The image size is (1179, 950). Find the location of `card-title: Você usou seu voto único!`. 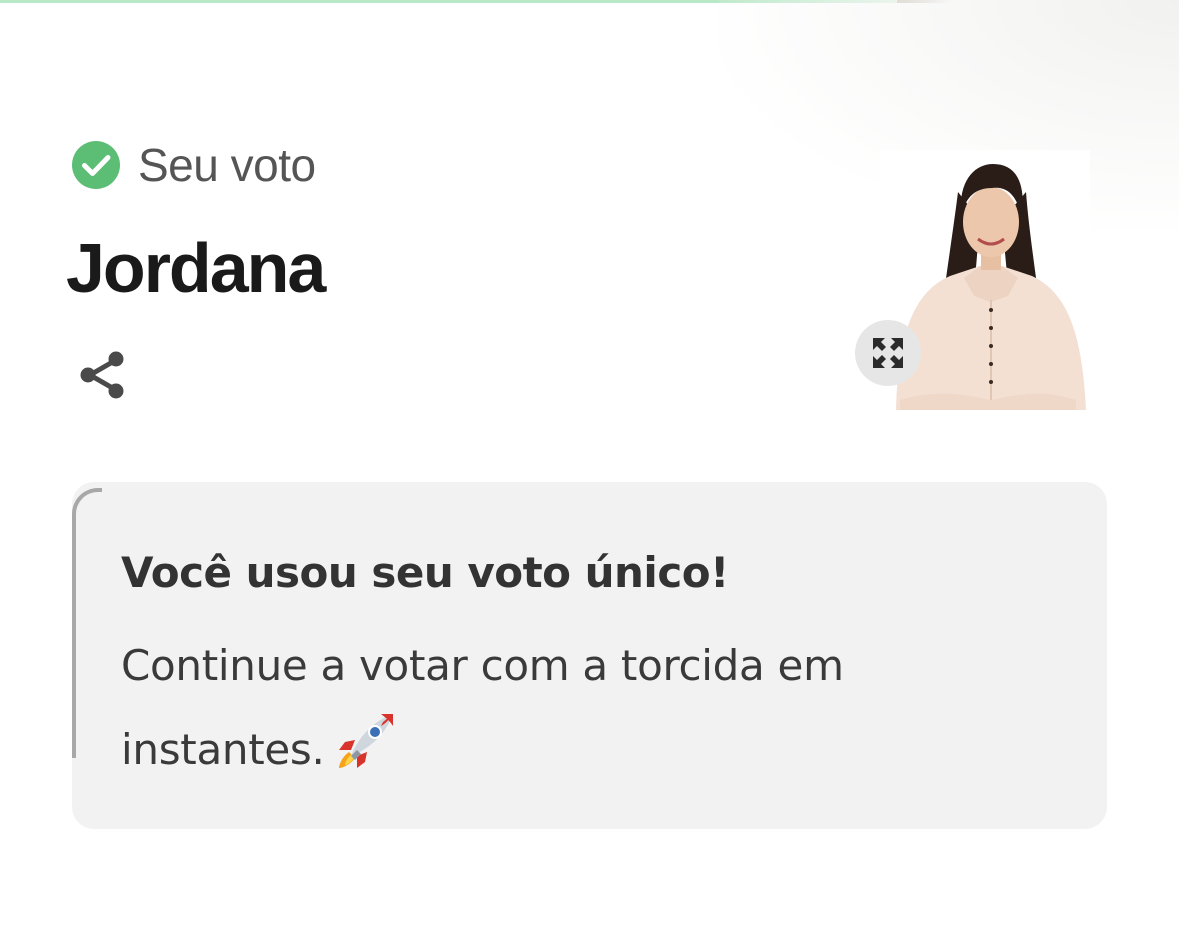

card-title: Você usou seu voto único! is located at coordinates (425, 572).